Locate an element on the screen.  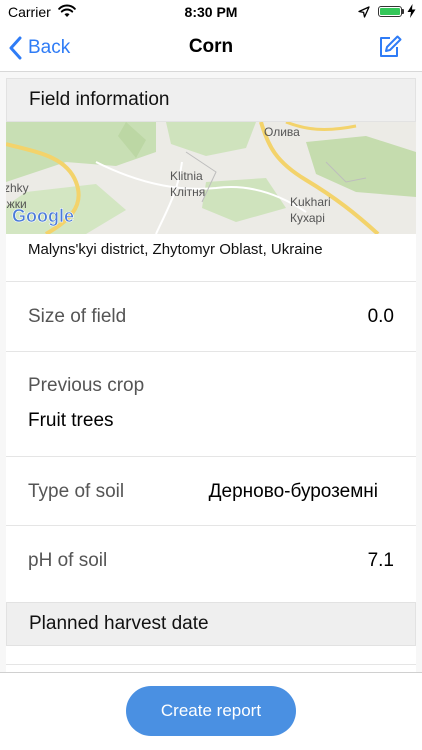
map-label-oliva: Олива is located at coordinates (282, 132).